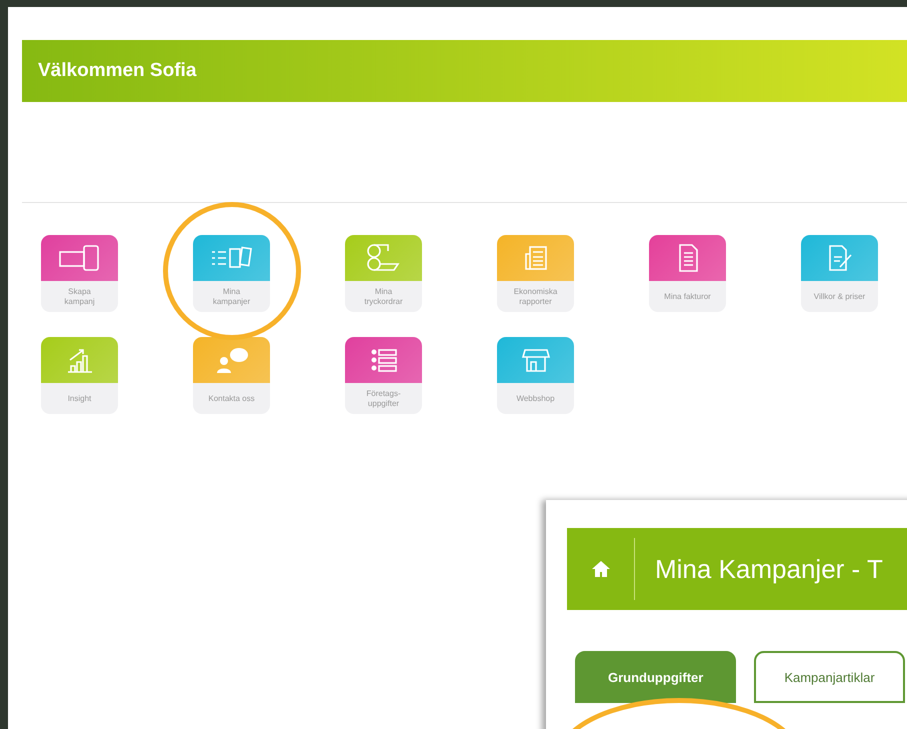 The height and width of the screenshot is (729, 907). I want to click on storefront-icon, so click(535, 360).